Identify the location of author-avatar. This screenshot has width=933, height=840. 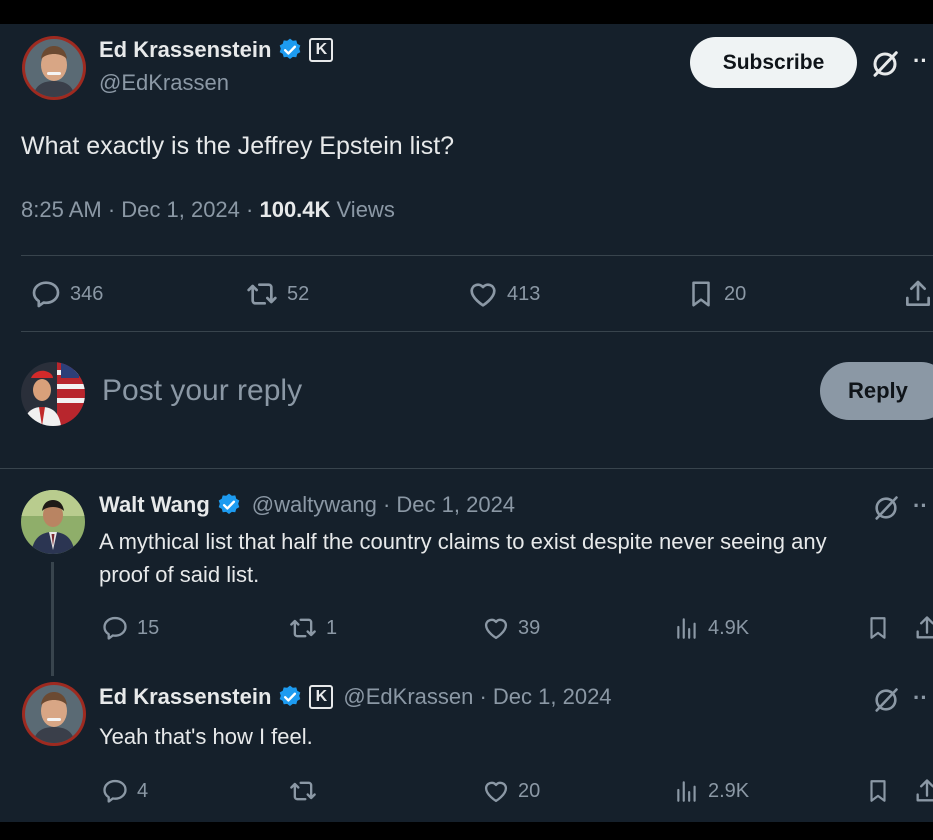
(54, 68).